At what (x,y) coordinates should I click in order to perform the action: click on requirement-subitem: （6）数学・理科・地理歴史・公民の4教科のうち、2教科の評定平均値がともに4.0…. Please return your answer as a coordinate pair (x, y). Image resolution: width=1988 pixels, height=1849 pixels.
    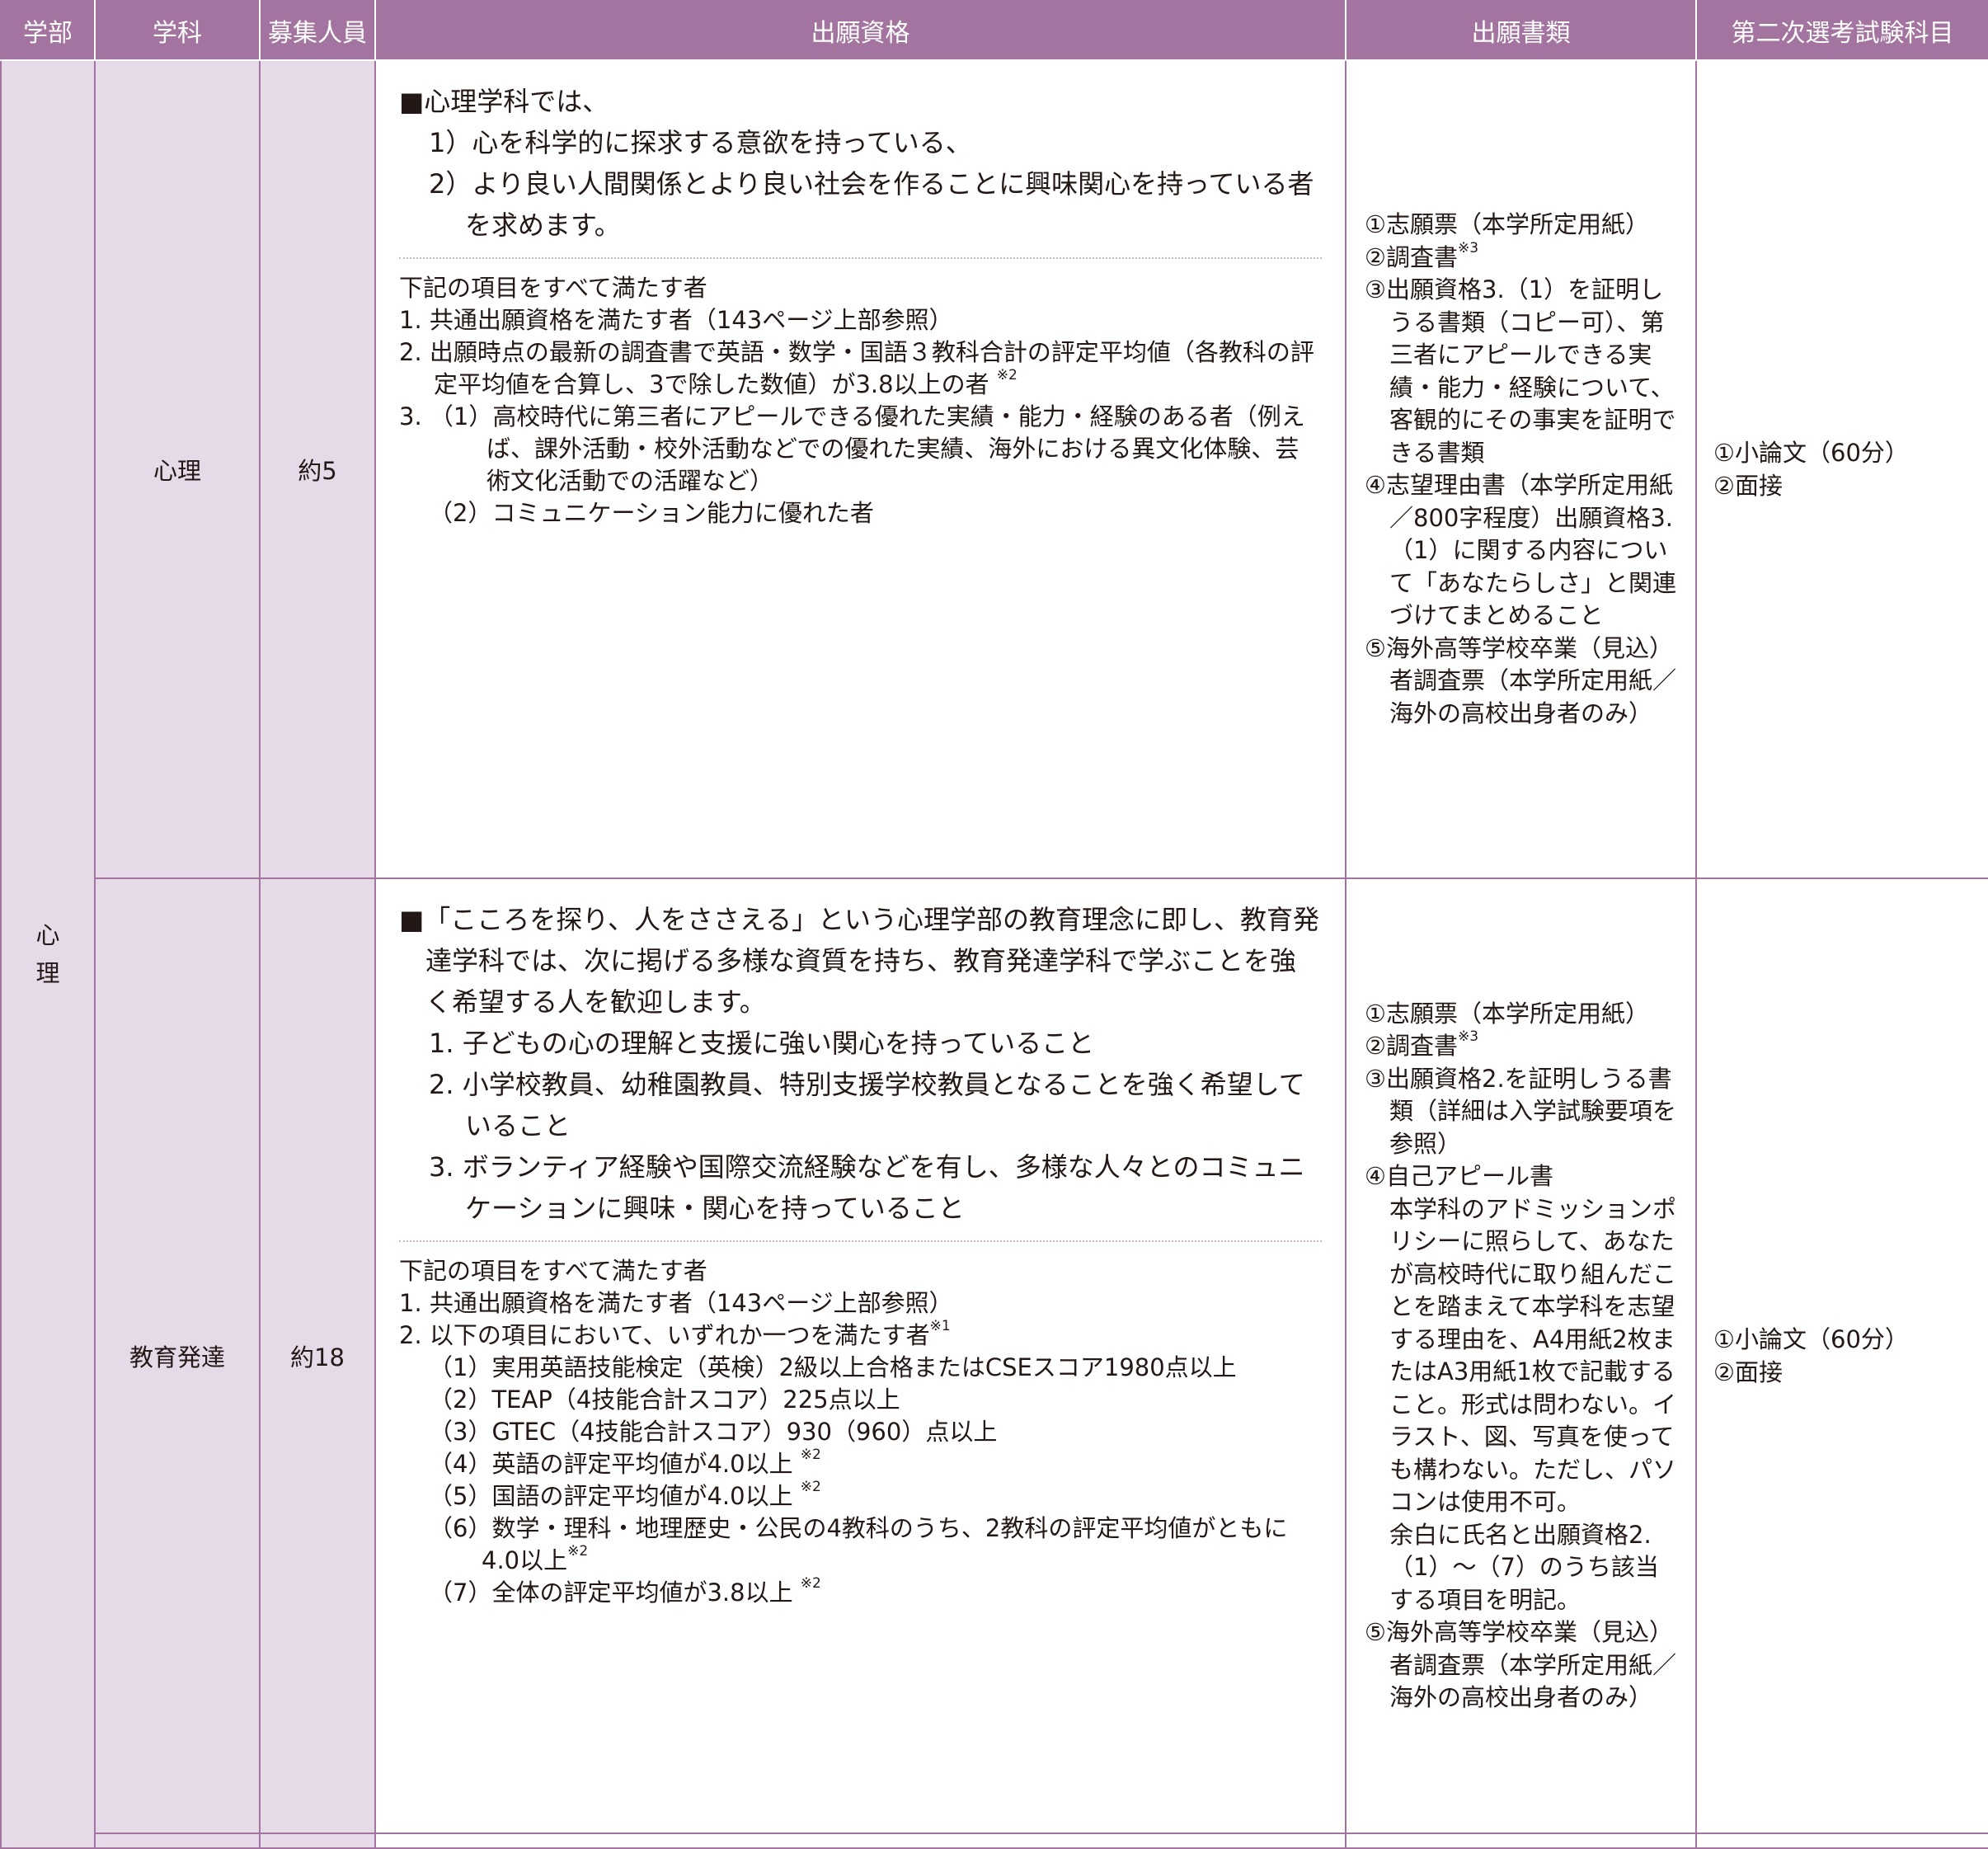
    Looking at the image, I should click on (858, 1544).